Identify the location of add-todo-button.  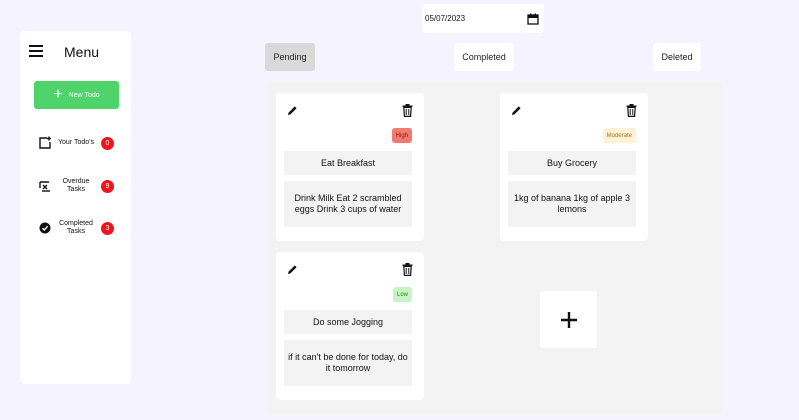
(568, 319).